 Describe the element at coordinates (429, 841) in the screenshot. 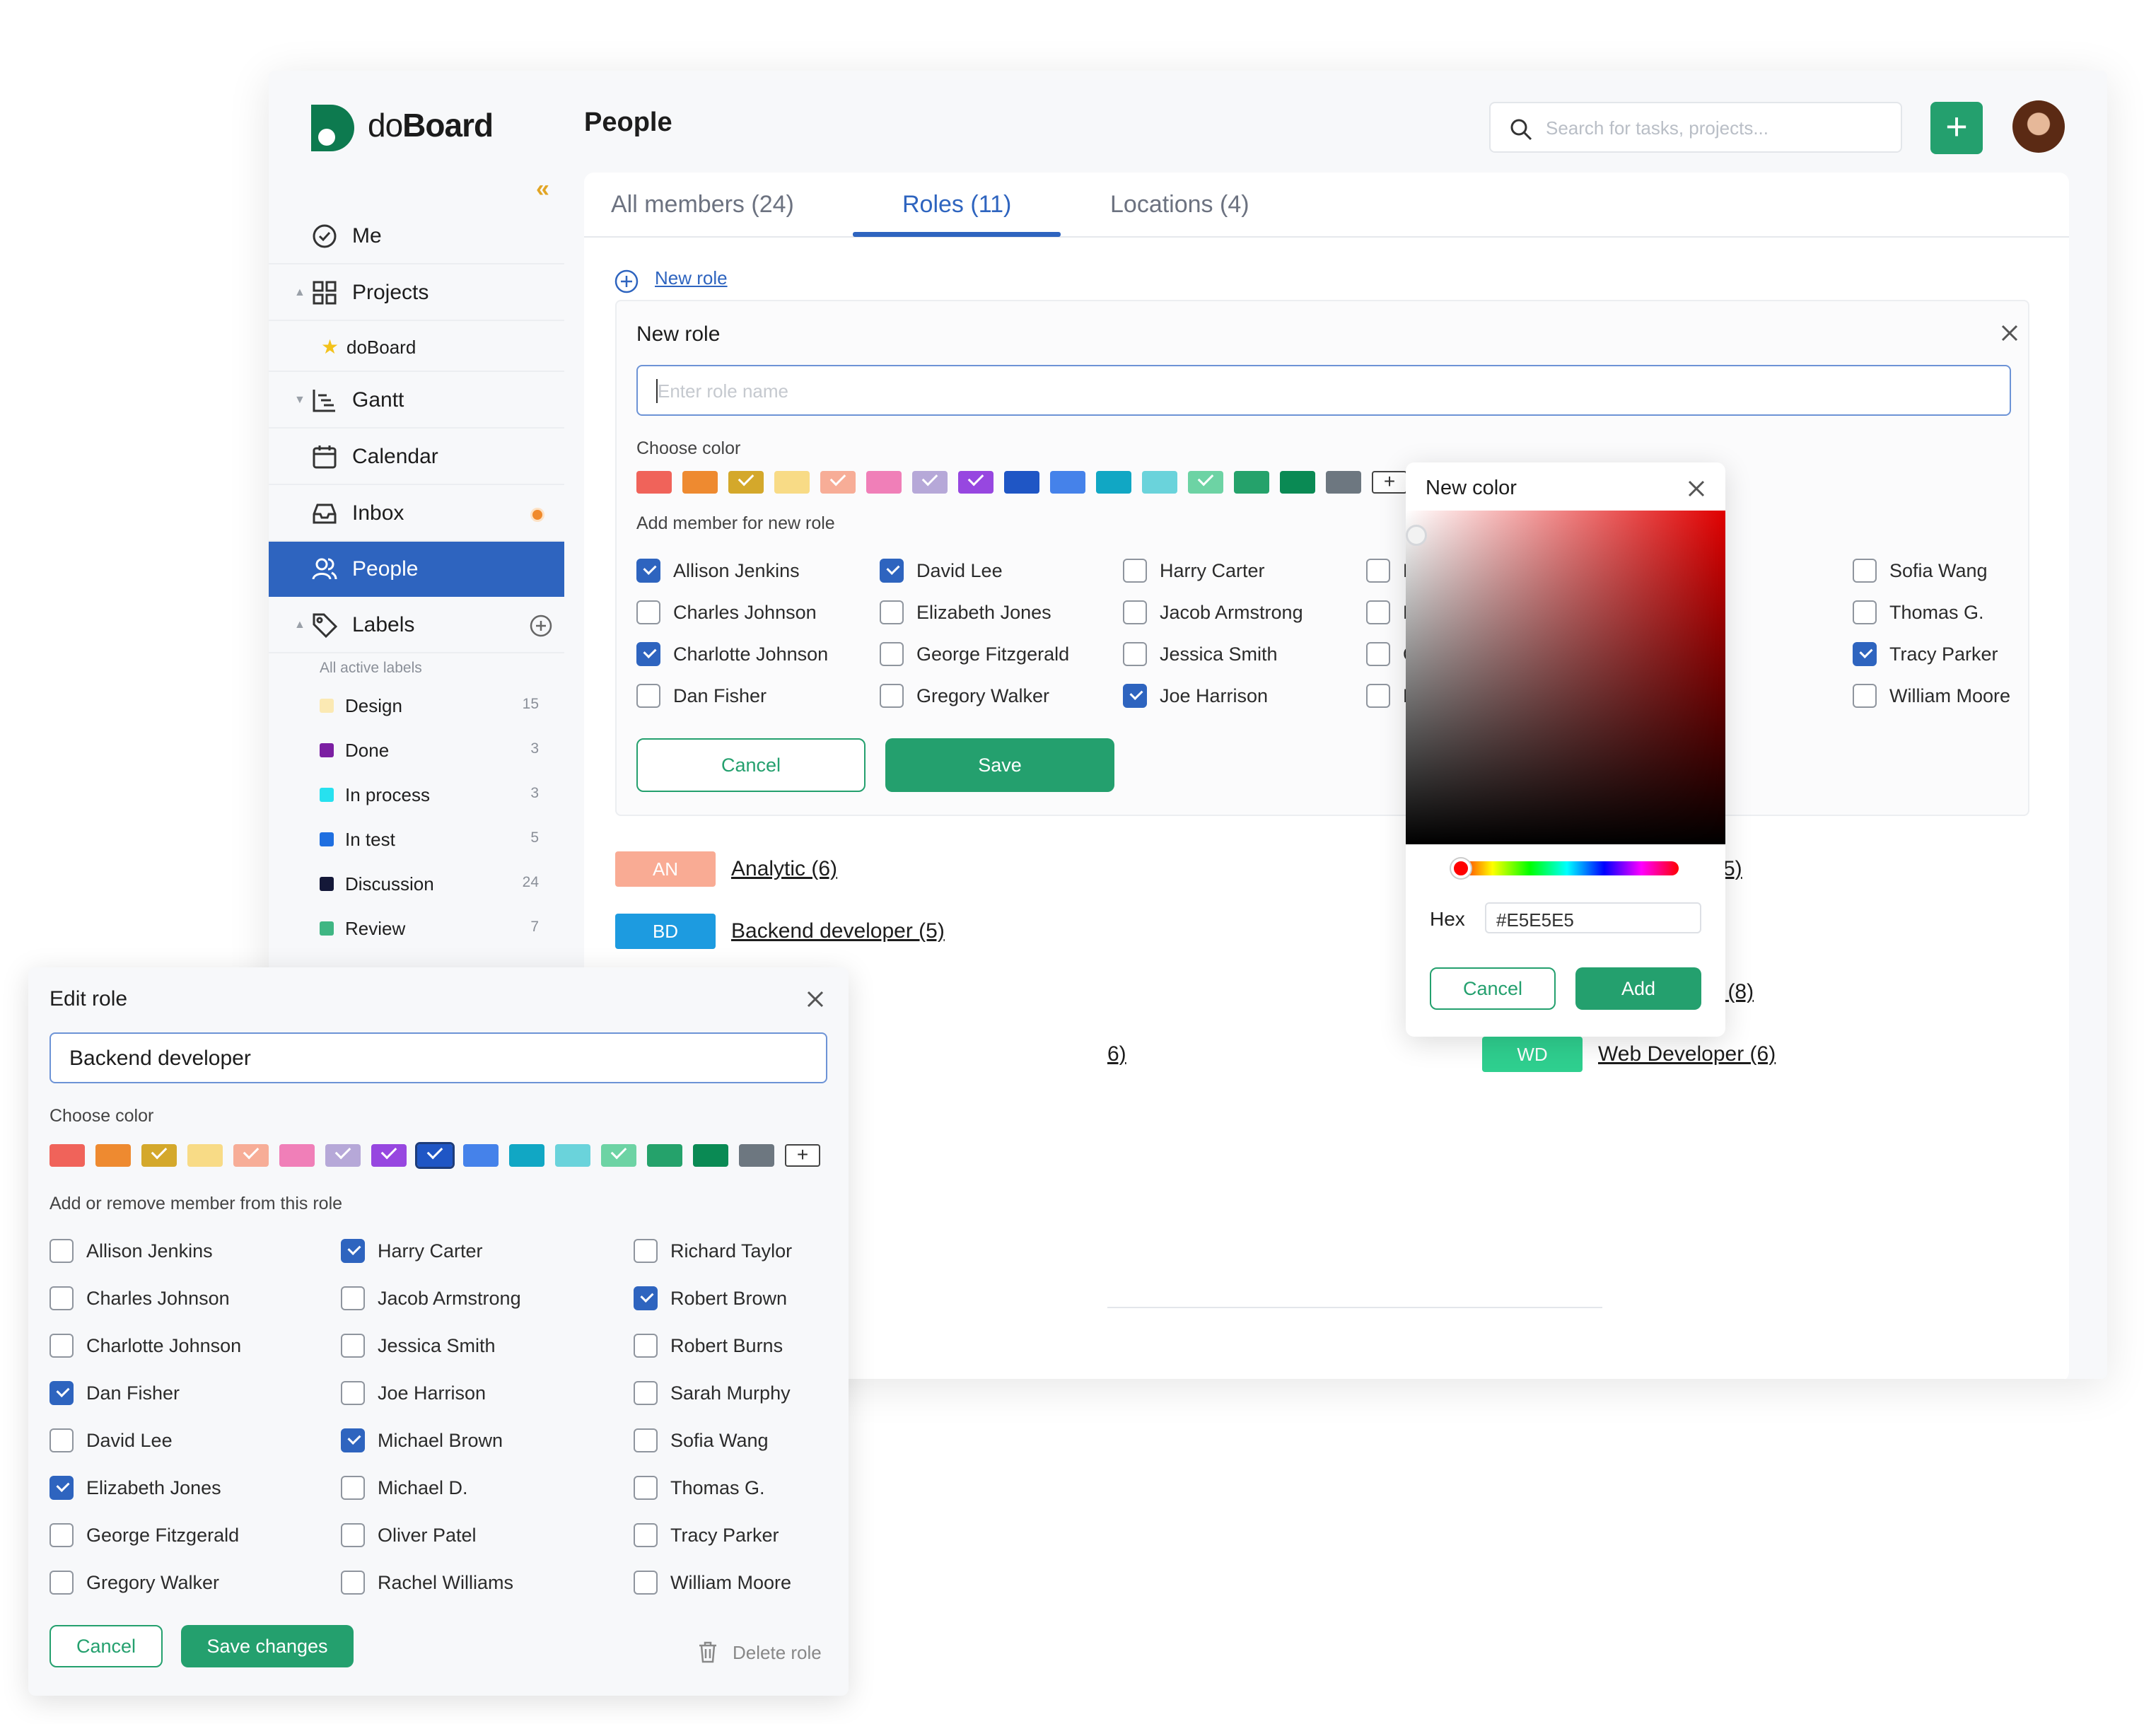

I see `label-item: In test 5` at that location.